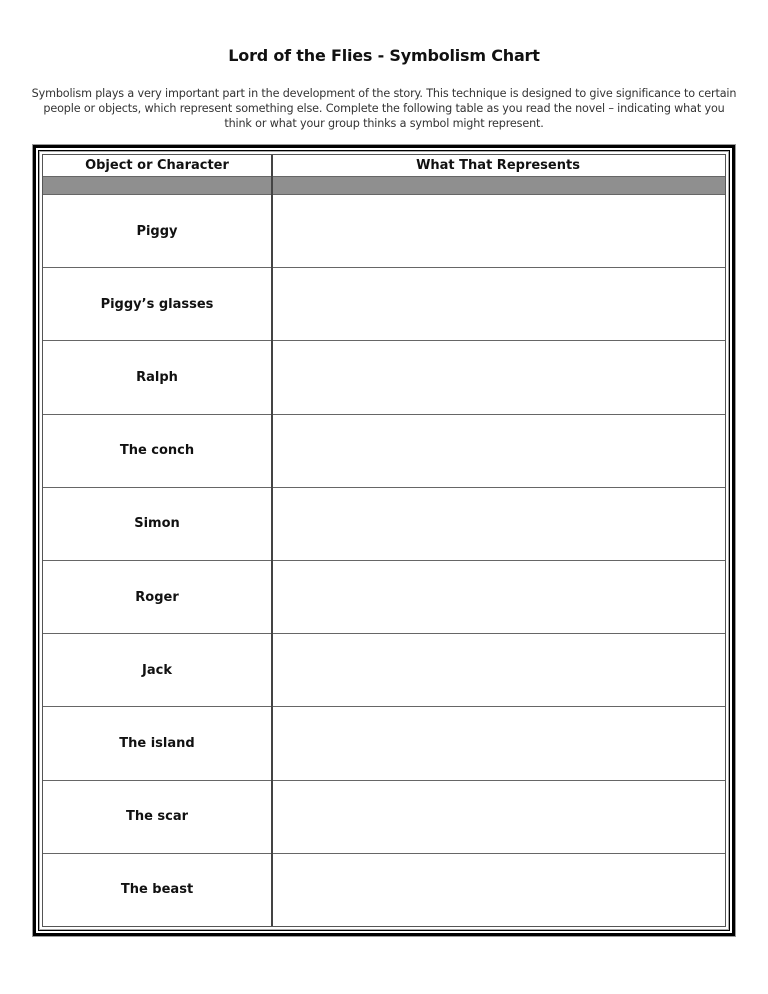 Image resolution: width=768 pixels, height=994 pixels. I want to click on table-row: Roger, so click(384, 598).